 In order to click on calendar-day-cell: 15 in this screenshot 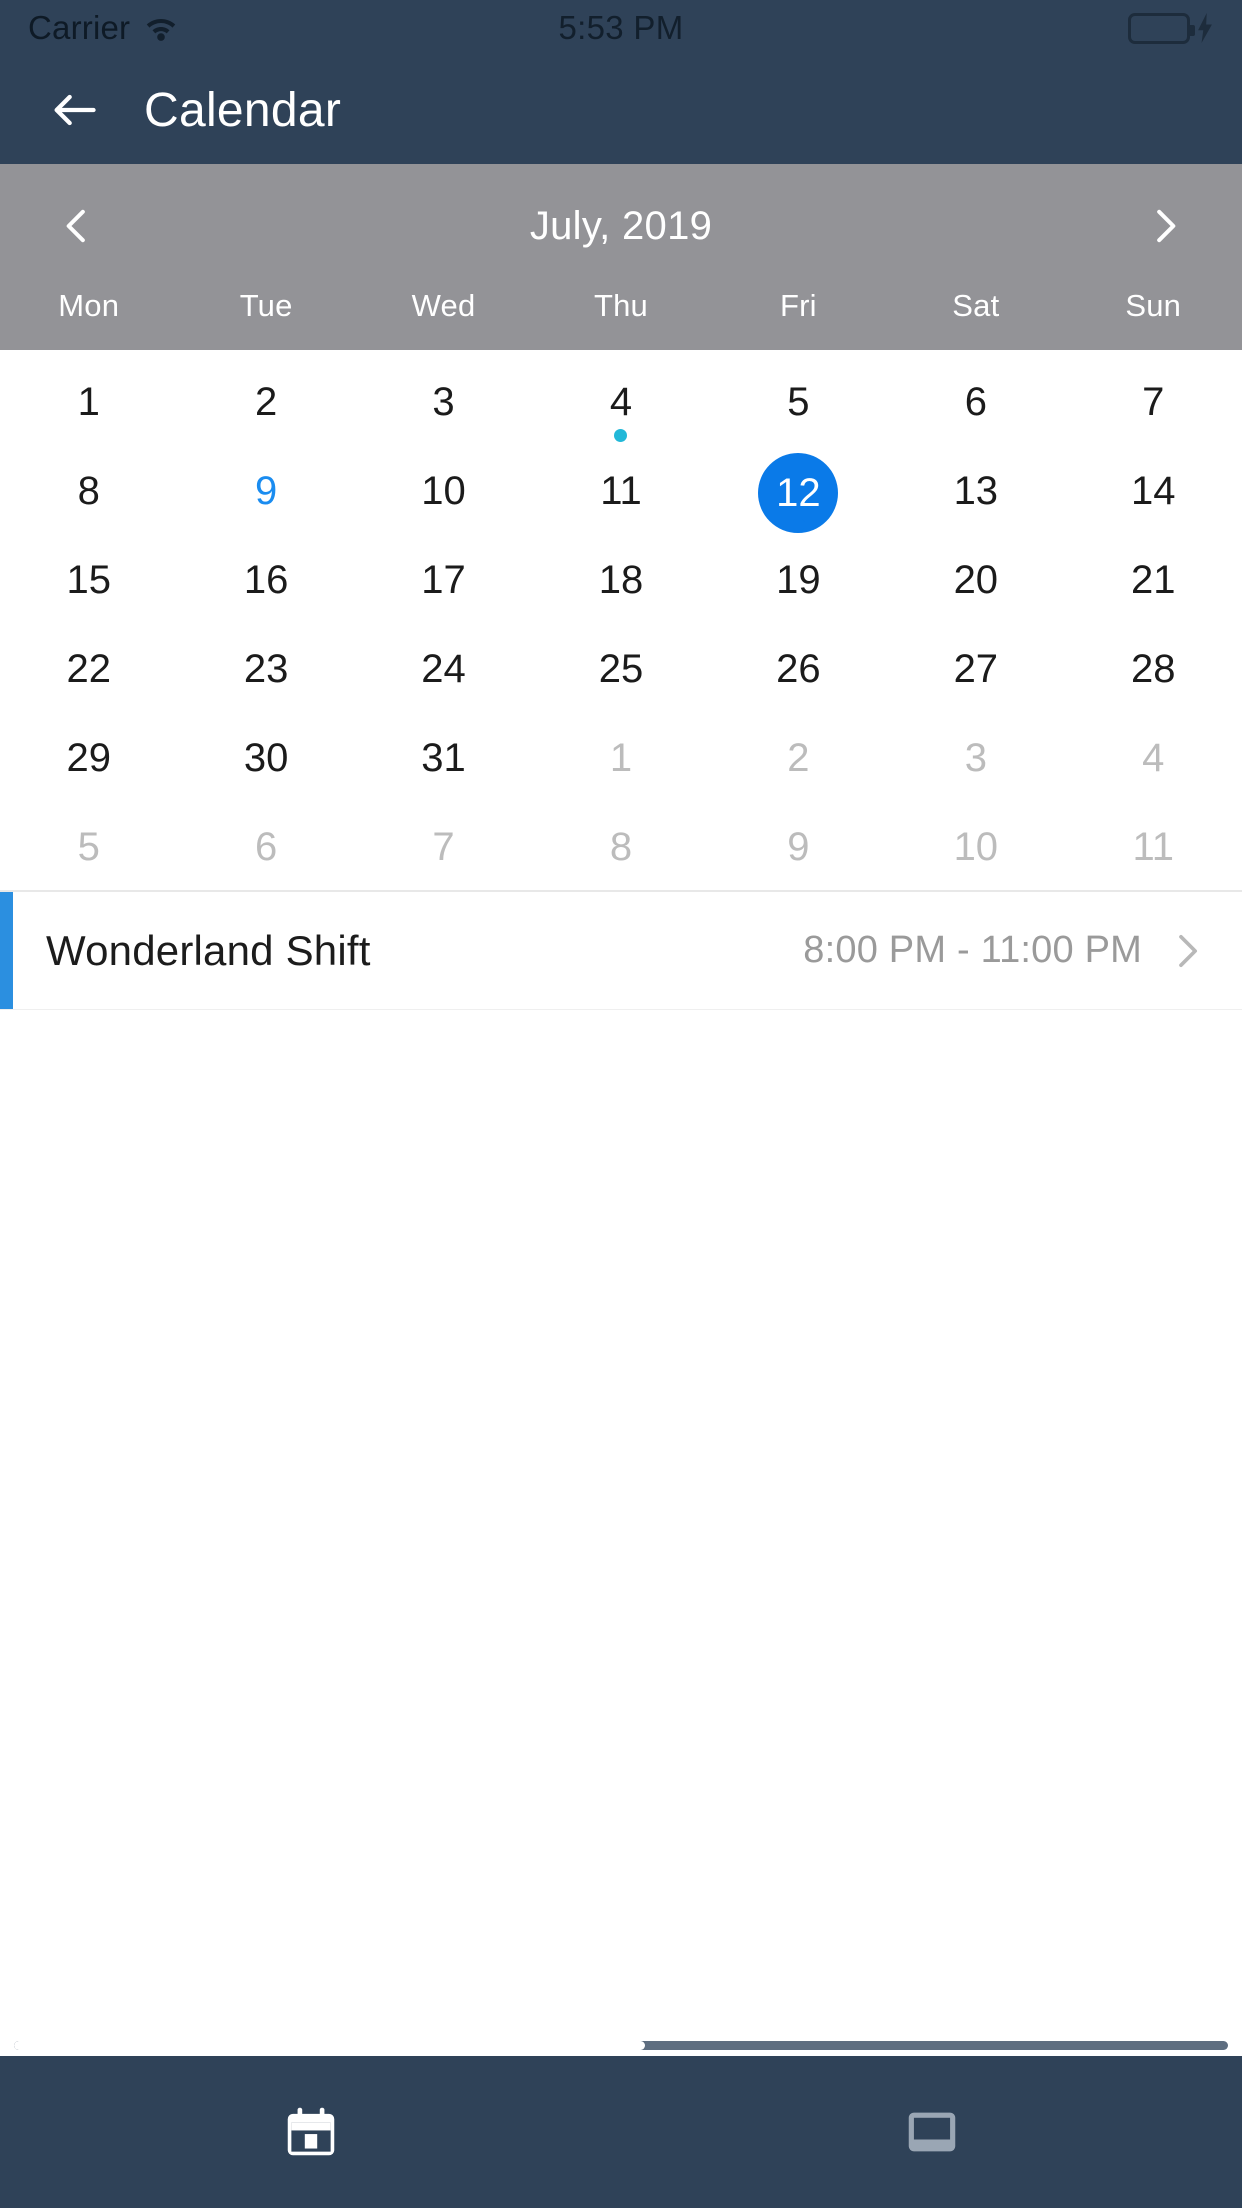, I will do `click(88, 578)`.